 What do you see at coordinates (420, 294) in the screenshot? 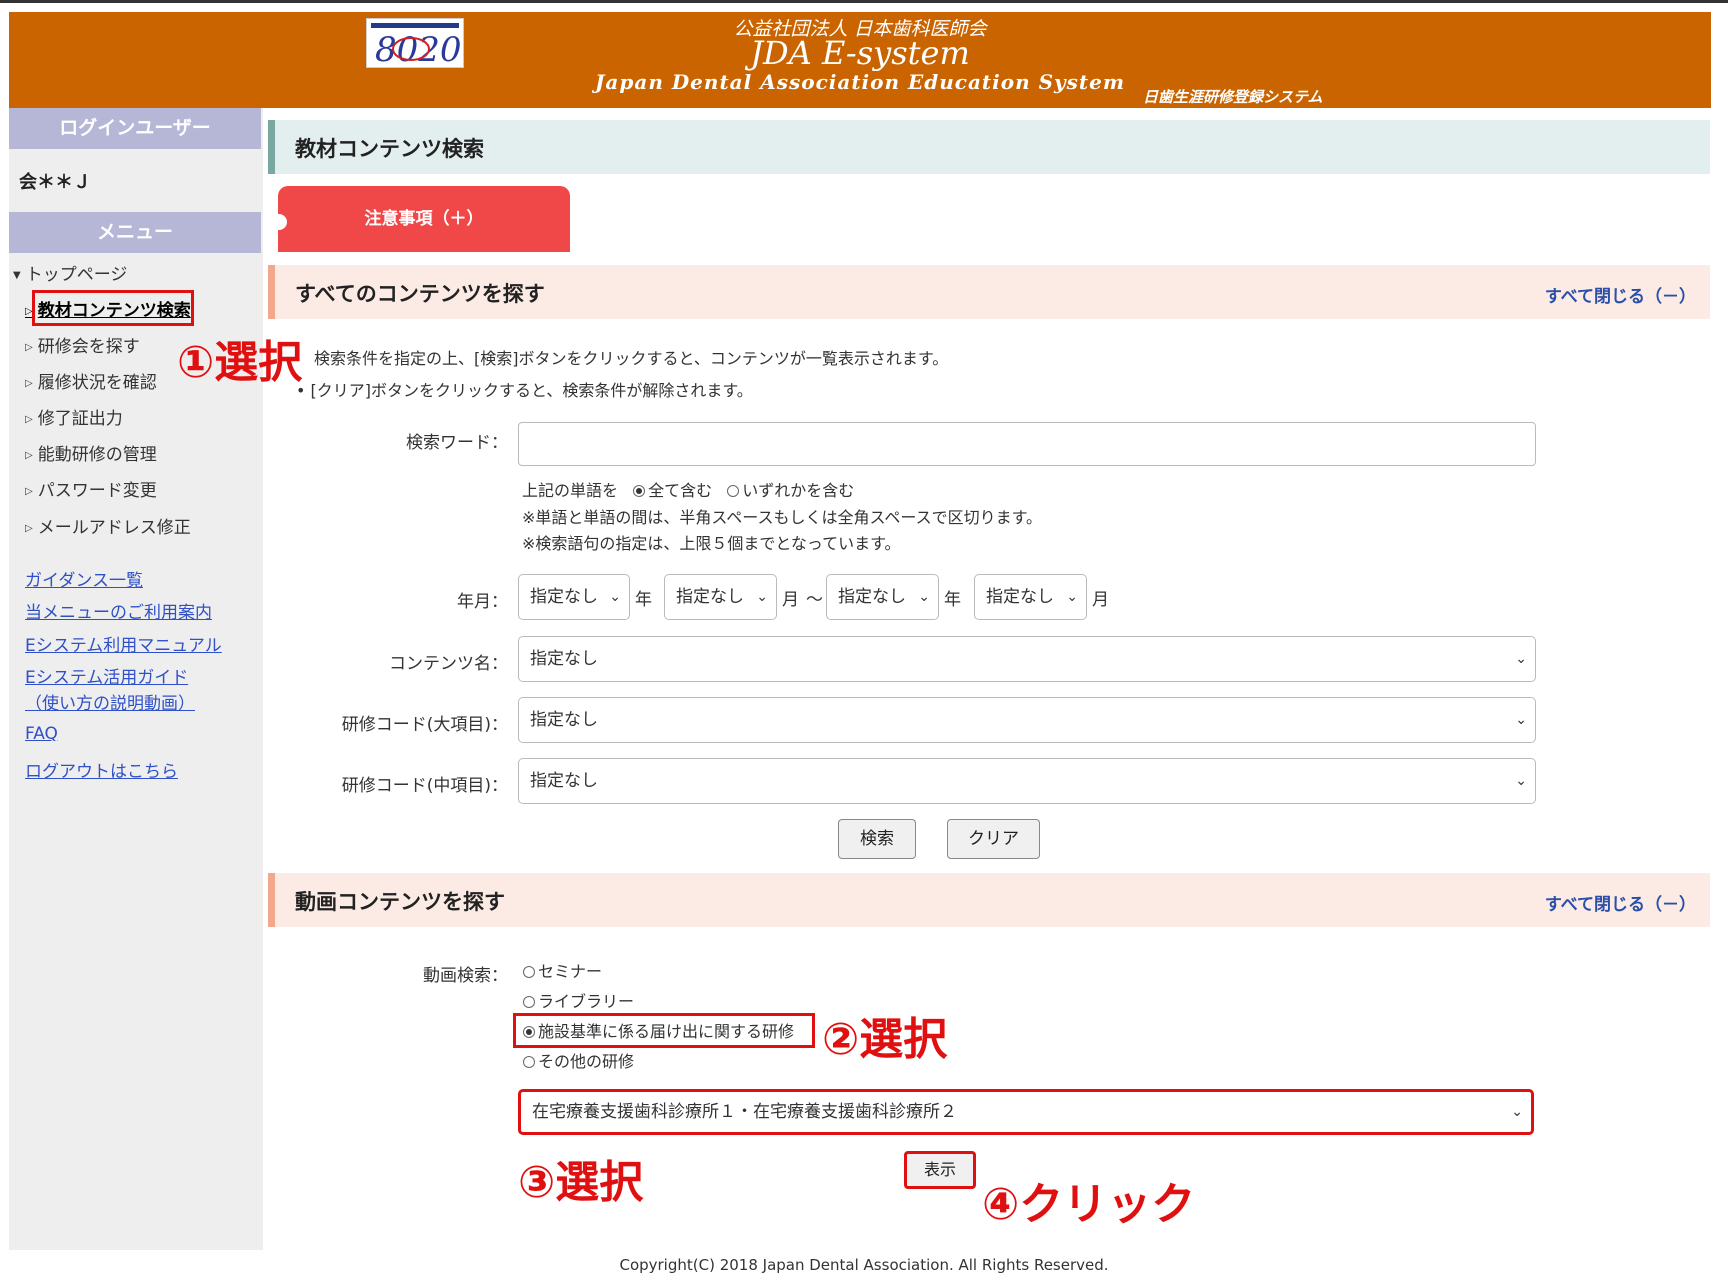
I see `section-title: すべてのコンテンツを探す` at bounding box center [420, 294].